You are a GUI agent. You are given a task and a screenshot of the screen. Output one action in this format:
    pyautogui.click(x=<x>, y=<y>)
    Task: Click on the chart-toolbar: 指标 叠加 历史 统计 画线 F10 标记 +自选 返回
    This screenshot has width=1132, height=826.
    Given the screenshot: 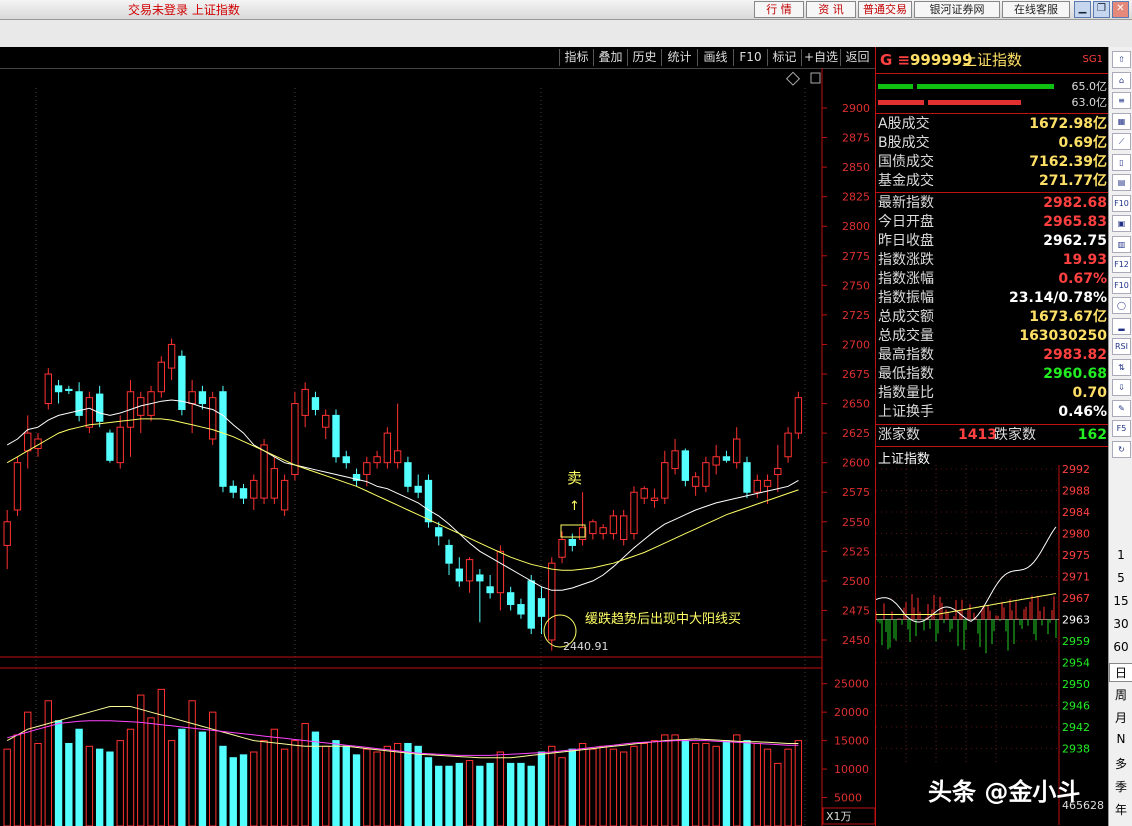 What is the action you would take?
    pyautogui.click(x=437, y=58)
    